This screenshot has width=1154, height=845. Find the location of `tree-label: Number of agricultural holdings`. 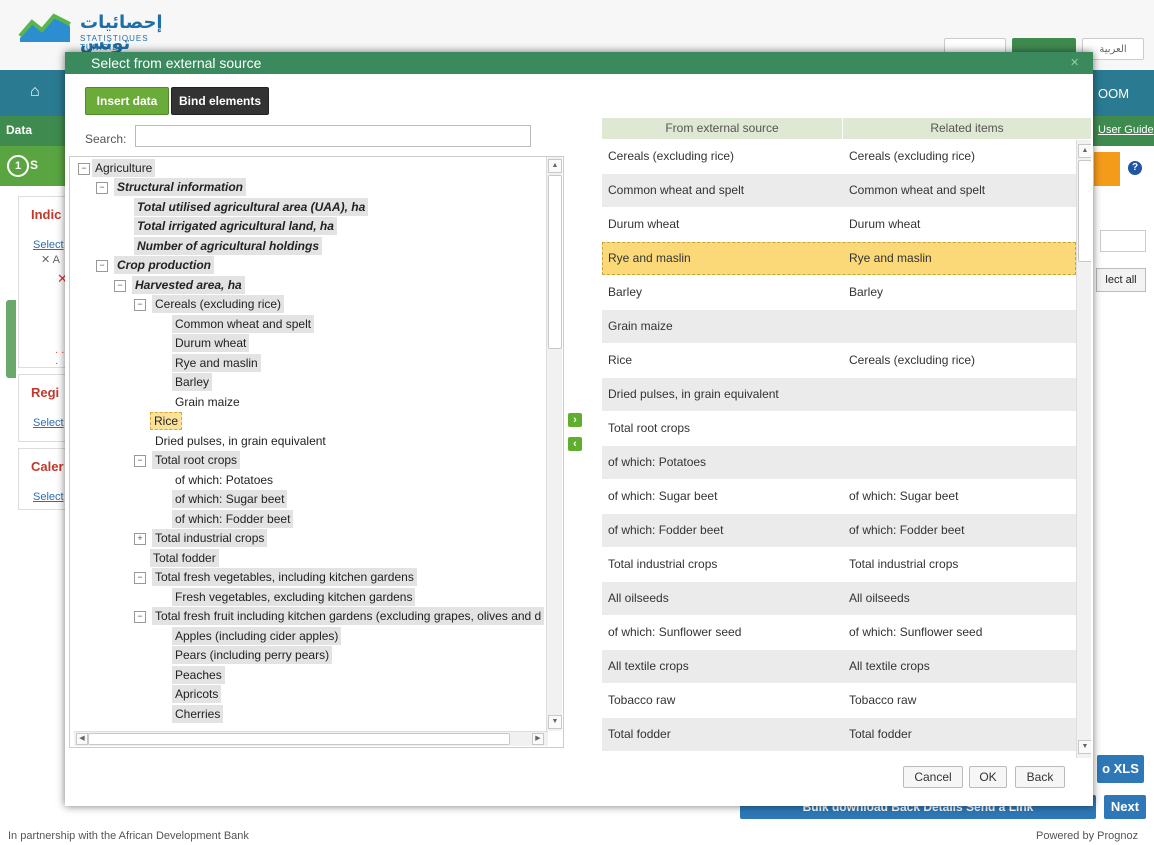

tree-label: Number of agricultural holdings is located at coordinates (228, 246).